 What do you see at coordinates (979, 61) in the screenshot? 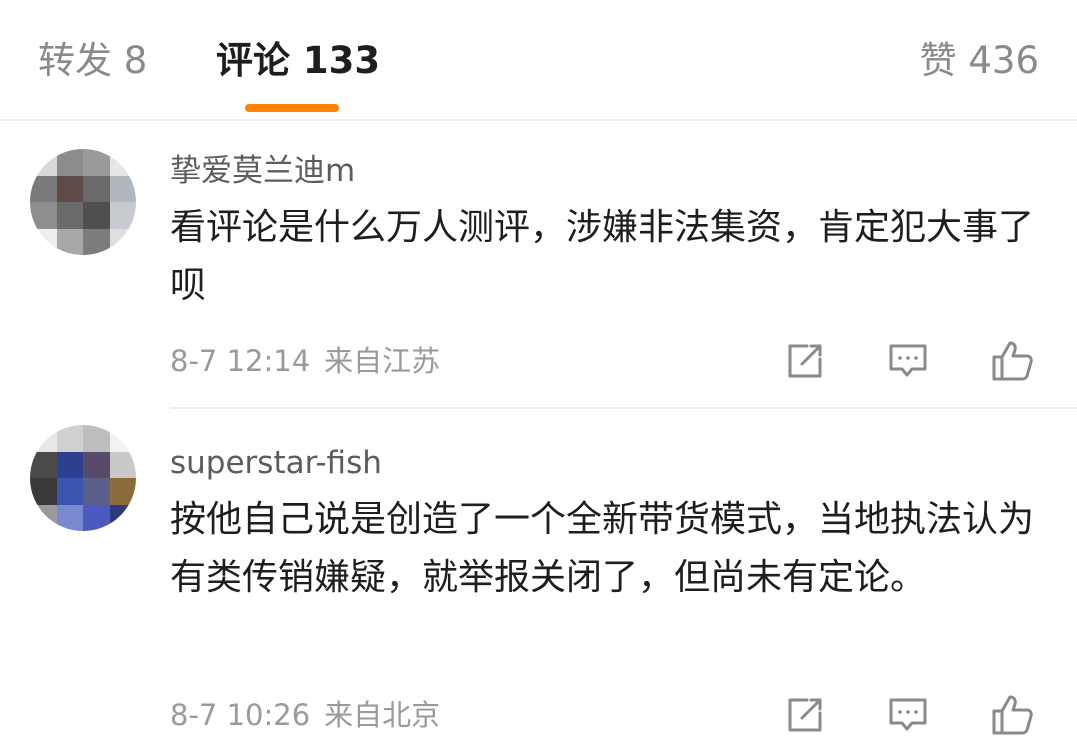
I see `tab-likes: 赞 436` at bounding box center [979, 61].